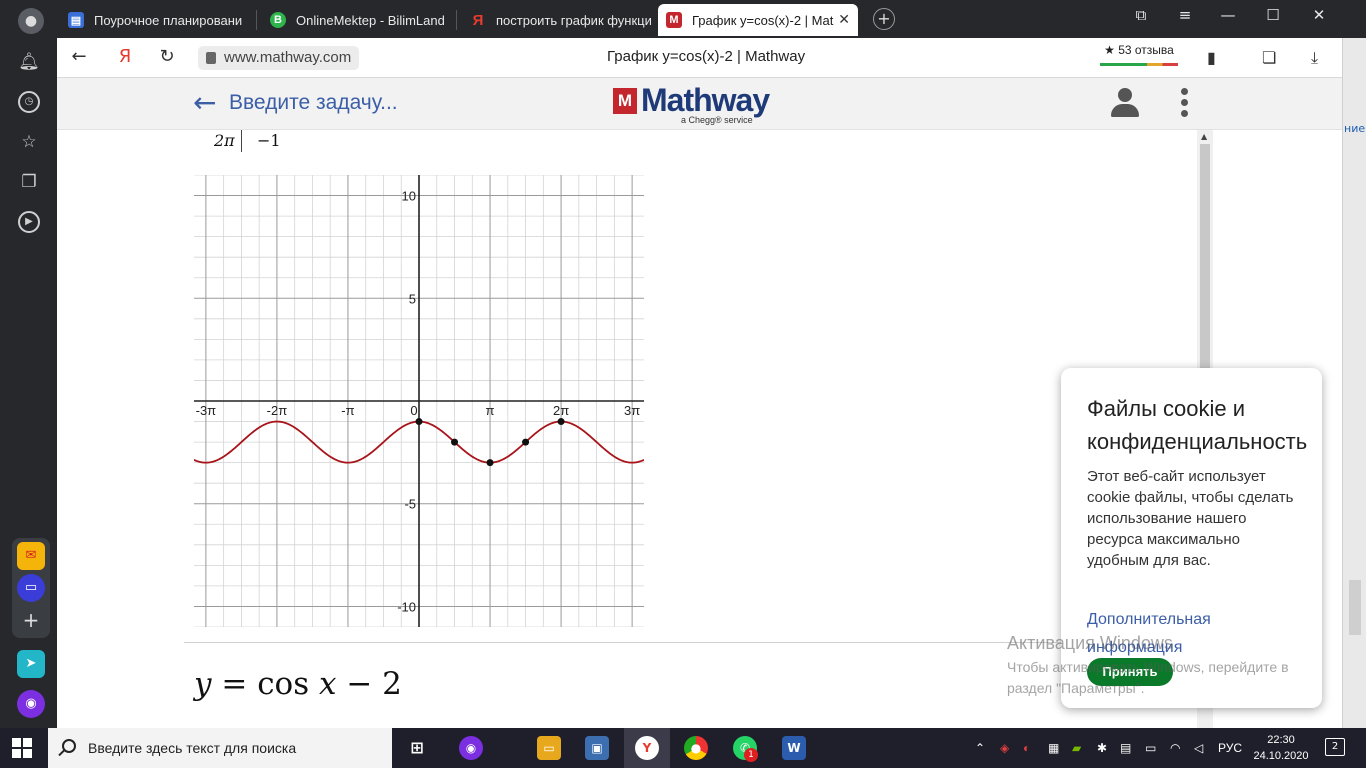  Describe the element at coordinates (211, 58) in the screenshot. I see `lock-icon` at that location.